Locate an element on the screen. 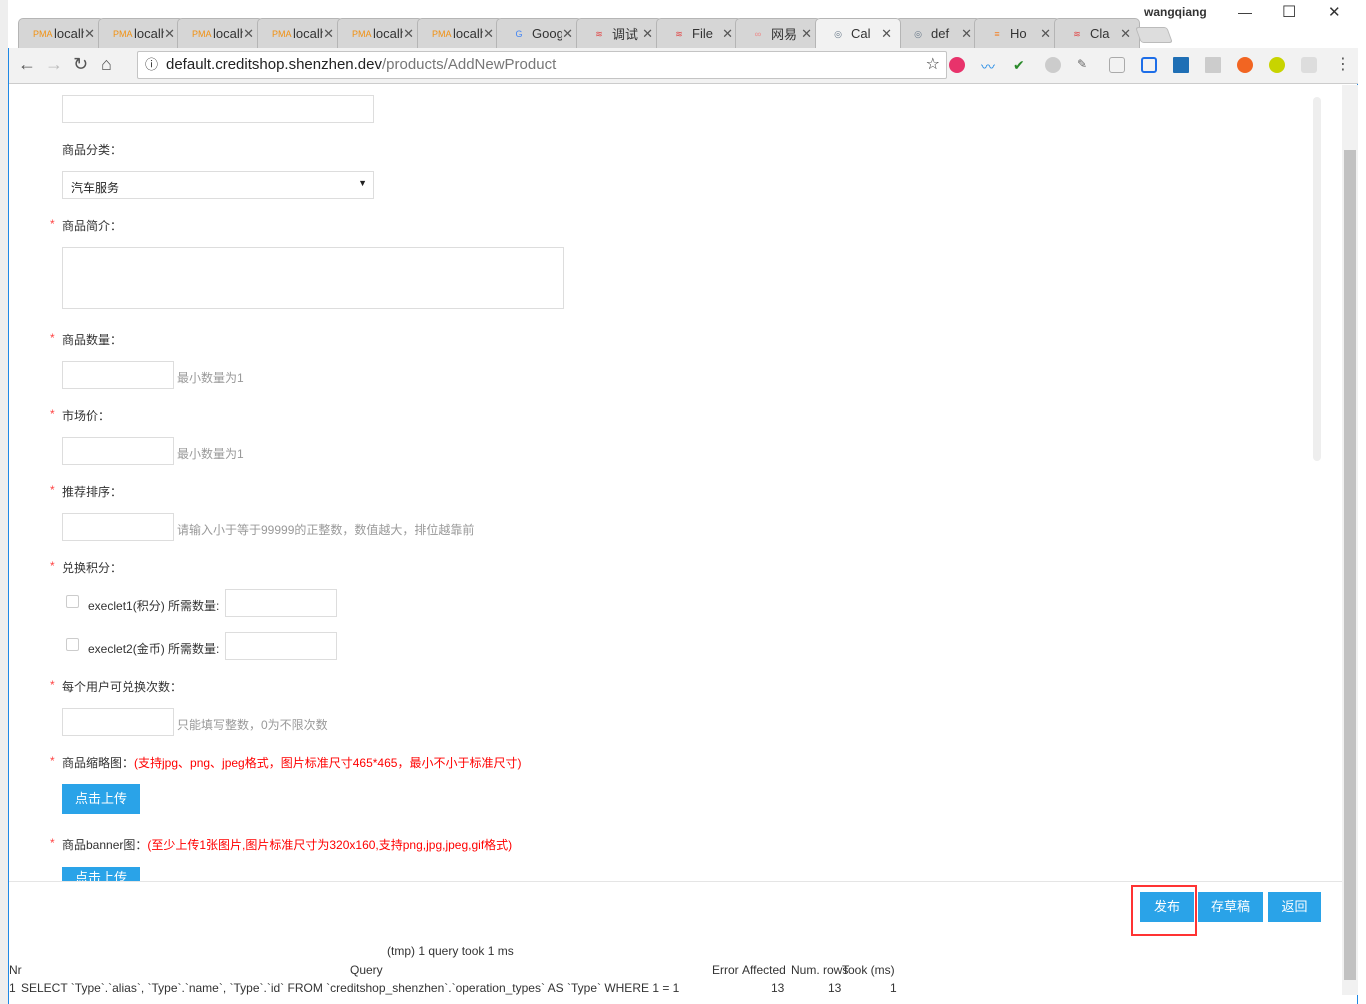 This screenshot has height=1004, width=1366. tab-label: Cal is located at coordinates (861, 33).